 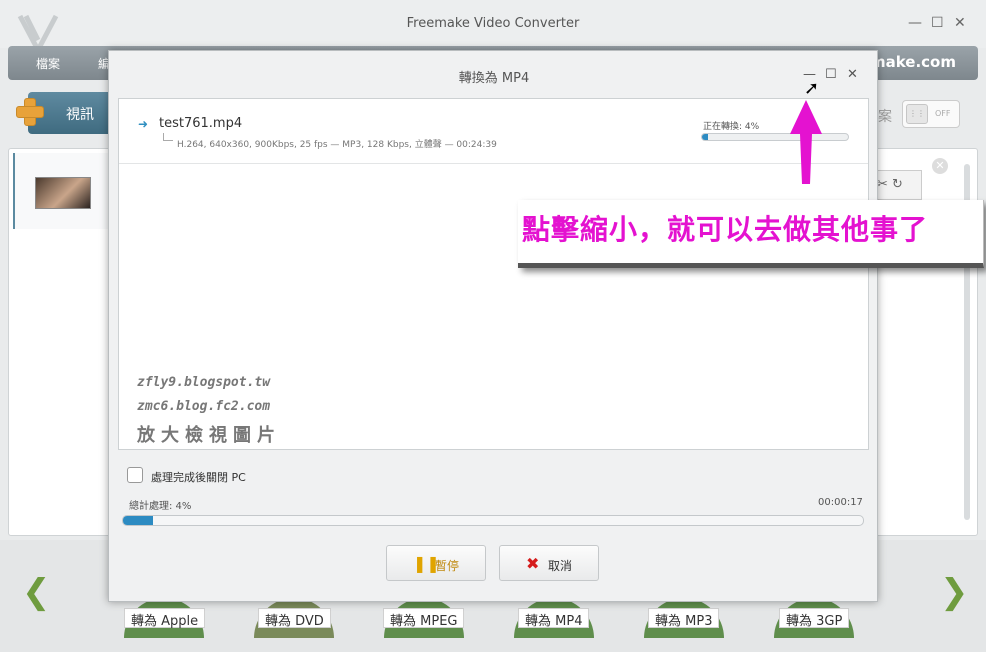 I want to click on add-video-label: 視訊, so click(x=80, y=115).